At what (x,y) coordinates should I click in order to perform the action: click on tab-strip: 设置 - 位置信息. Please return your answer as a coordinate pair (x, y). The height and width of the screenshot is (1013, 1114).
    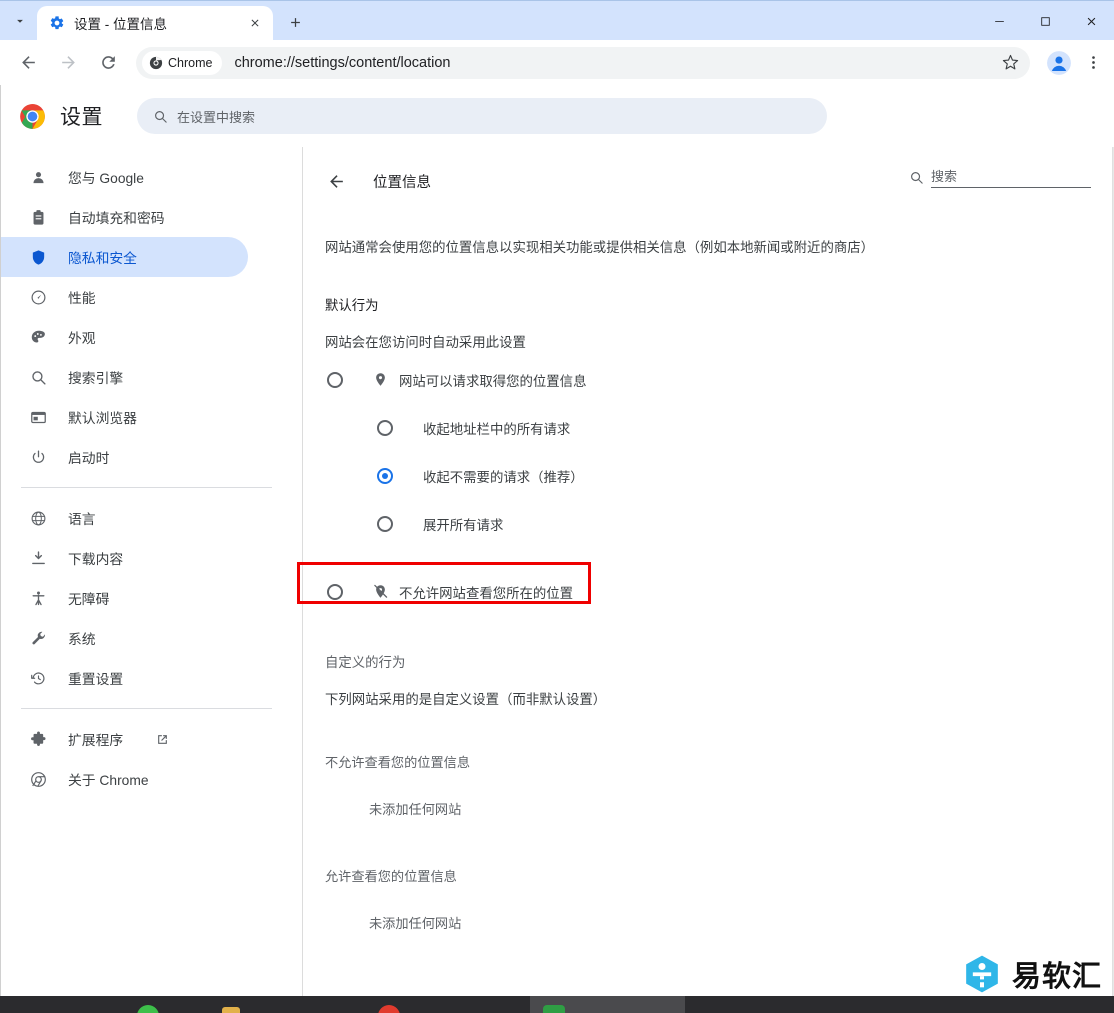
    Looking at the image, I should click on (557, 20).